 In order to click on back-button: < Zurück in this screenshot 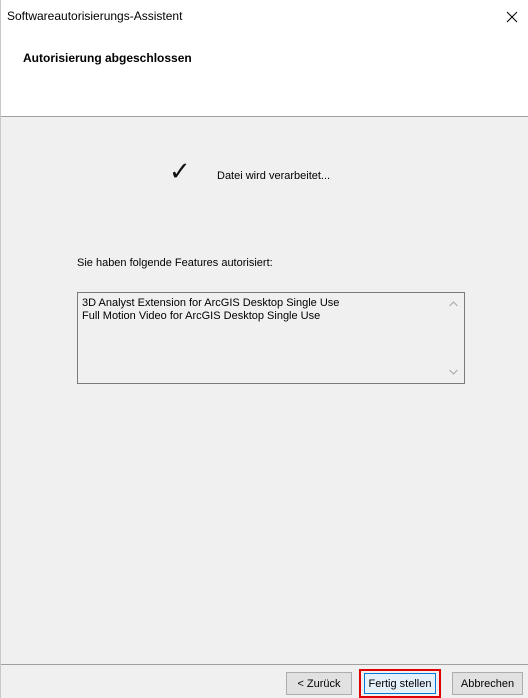, I will do `click(319, 683)`.